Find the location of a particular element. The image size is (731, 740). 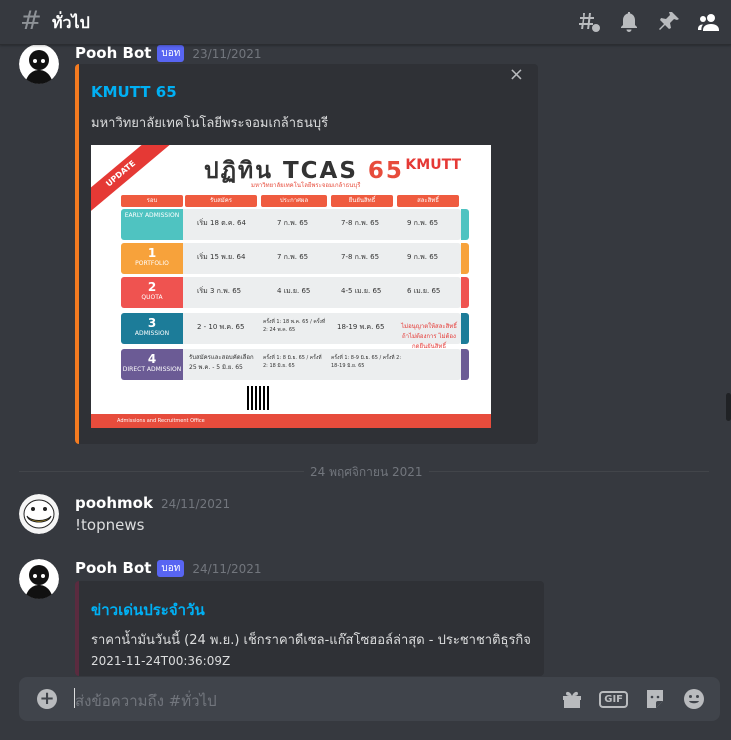

gif-icon: GIF is located at coordinates (613, 699).